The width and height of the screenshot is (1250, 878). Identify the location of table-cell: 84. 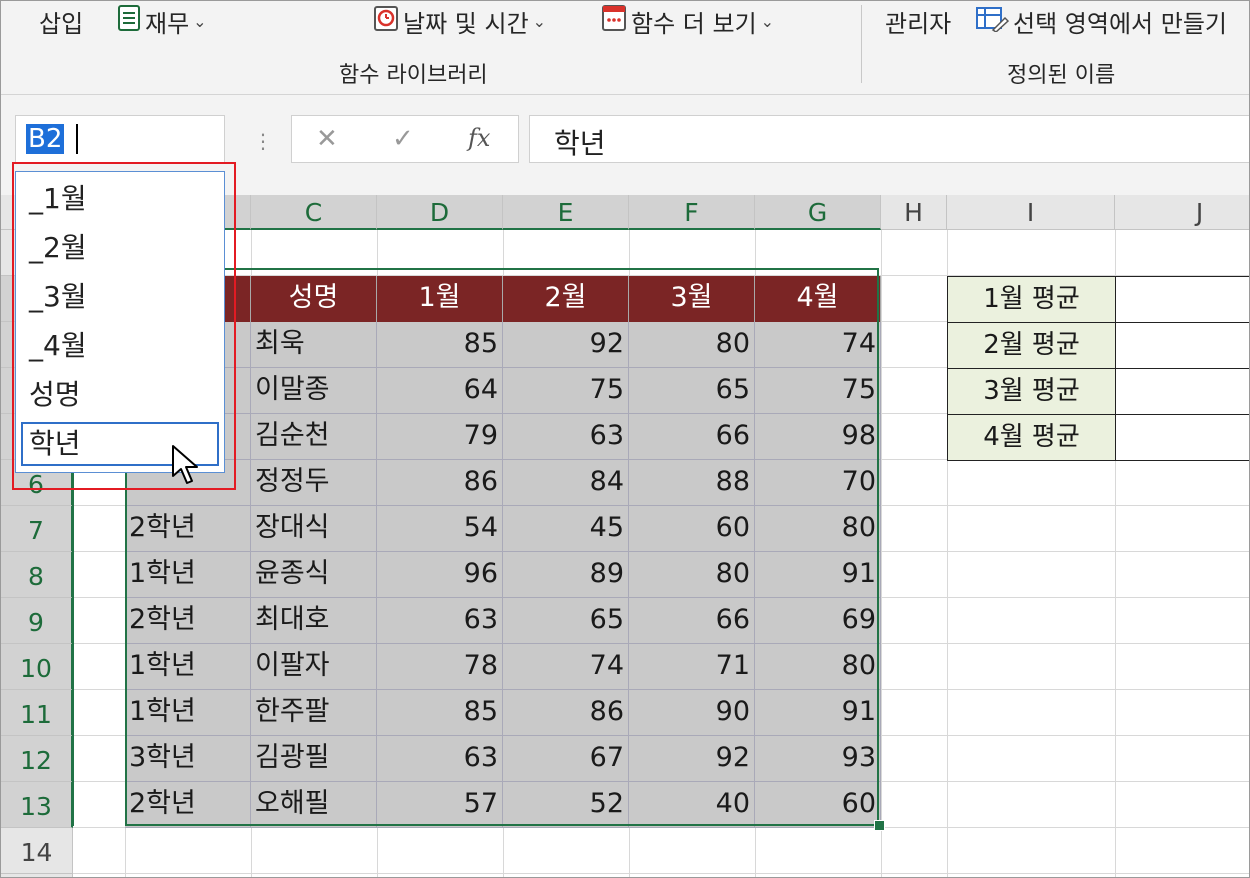
(566, 483).